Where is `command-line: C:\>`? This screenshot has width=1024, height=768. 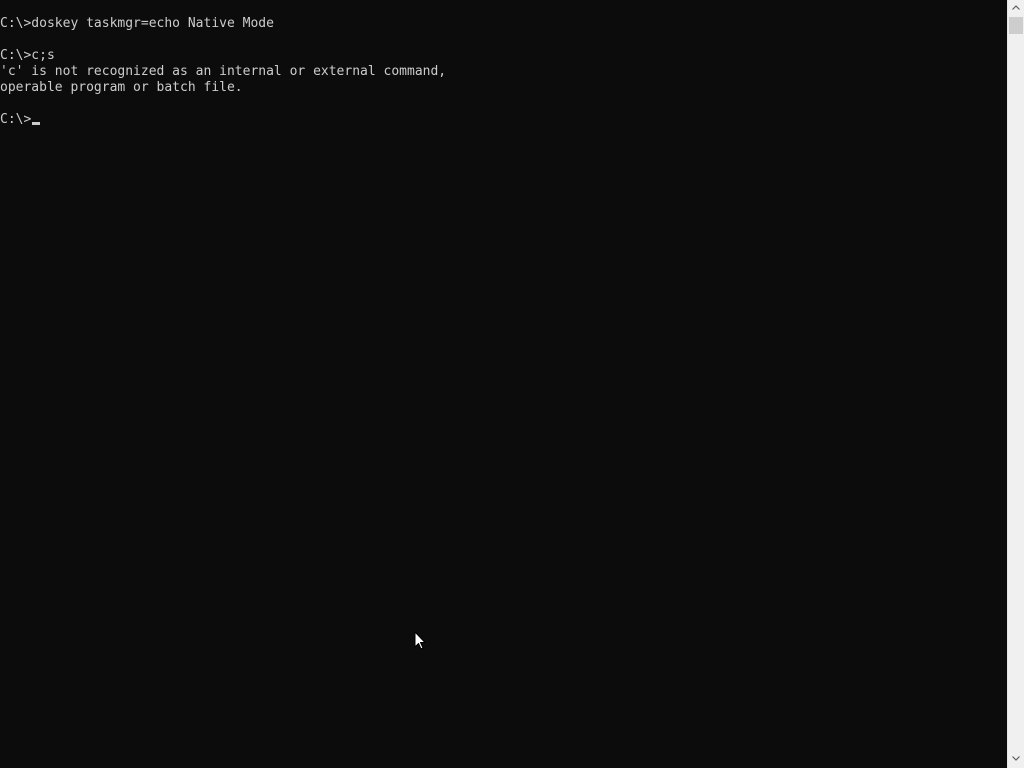 command-line: C:\> is located at coordinates (223, 120).